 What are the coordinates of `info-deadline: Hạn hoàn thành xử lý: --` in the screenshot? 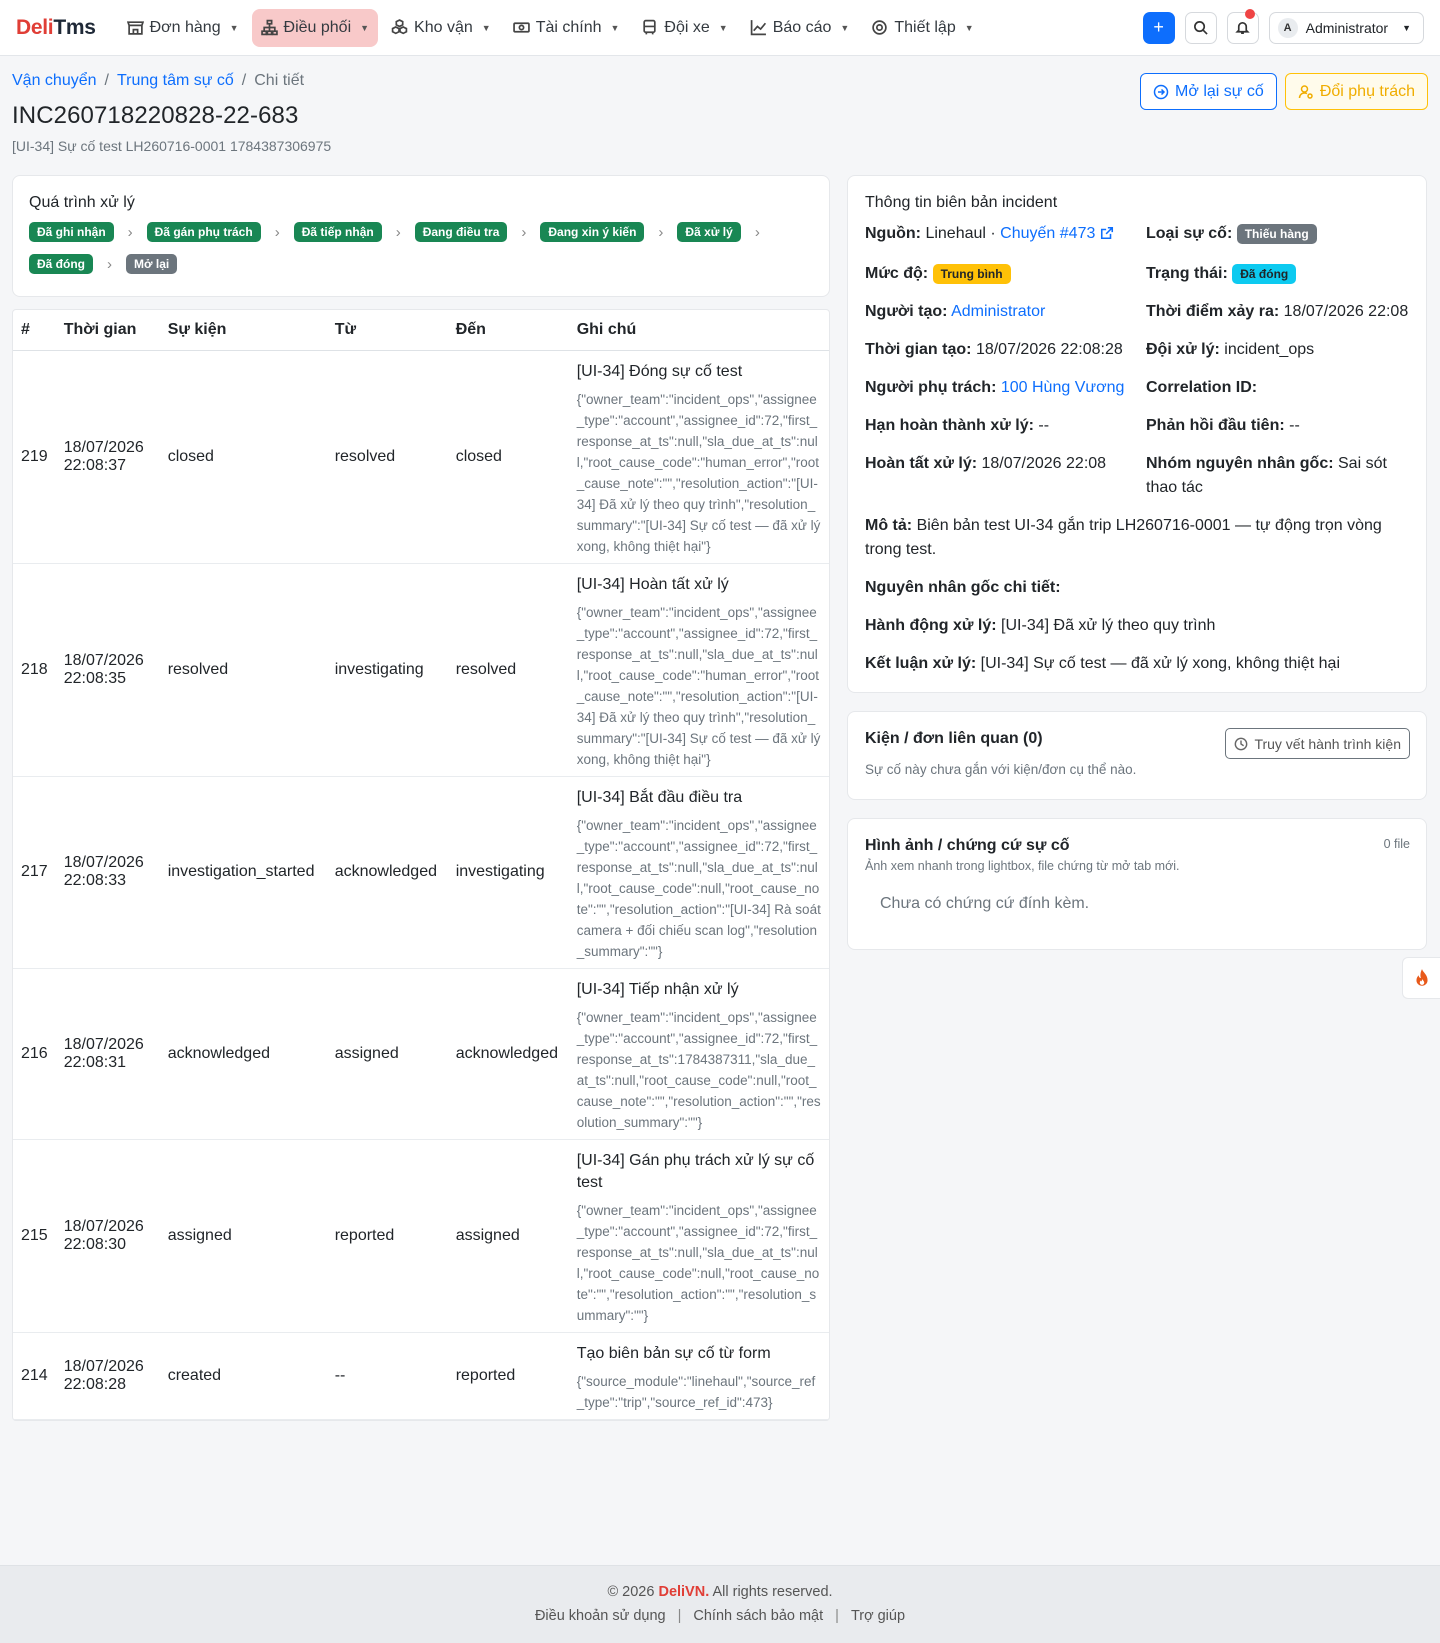 It's located at (1005, 426).